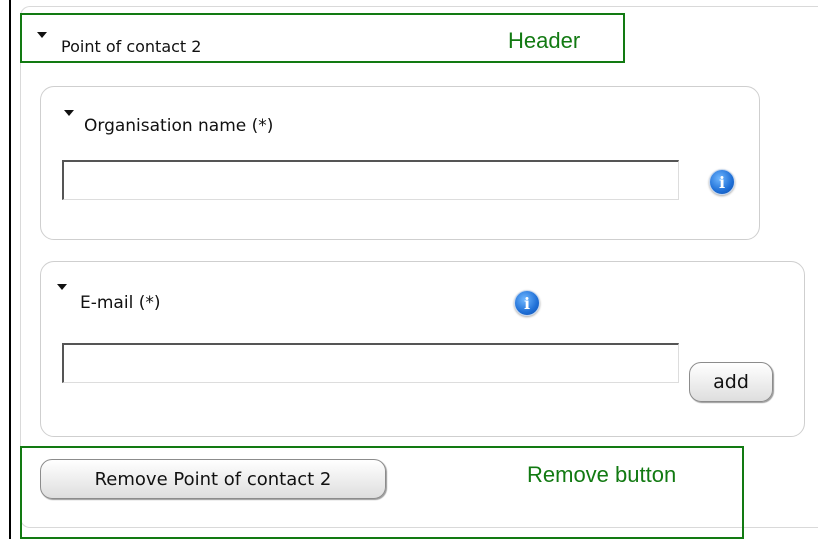 This screenshot has width=818, height=539. What do you see at coordinates (602, 474) in the screenshot?
I see `remove-button-annotation-label: Remove button` at bounding box center [602, 474].